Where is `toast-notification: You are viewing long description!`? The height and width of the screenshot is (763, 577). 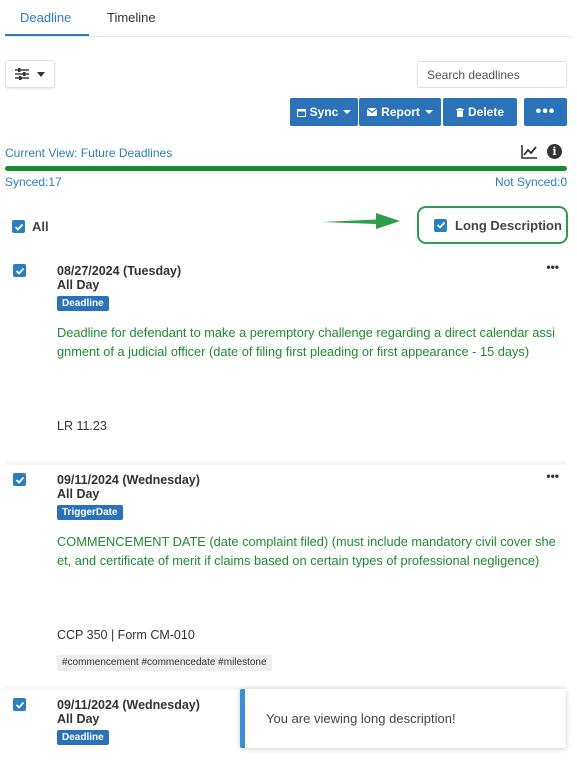 toast-notification: You are viewing long description! is located at coordinates (403, 718).